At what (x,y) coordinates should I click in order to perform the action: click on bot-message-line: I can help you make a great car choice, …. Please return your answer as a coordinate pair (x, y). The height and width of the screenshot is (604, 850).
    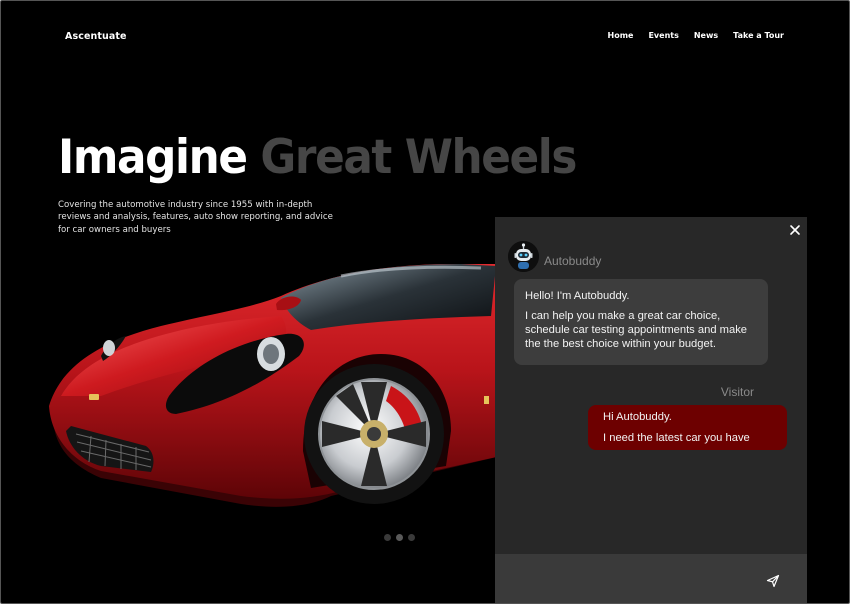
    Looking at the image, I should click on (636, 330).